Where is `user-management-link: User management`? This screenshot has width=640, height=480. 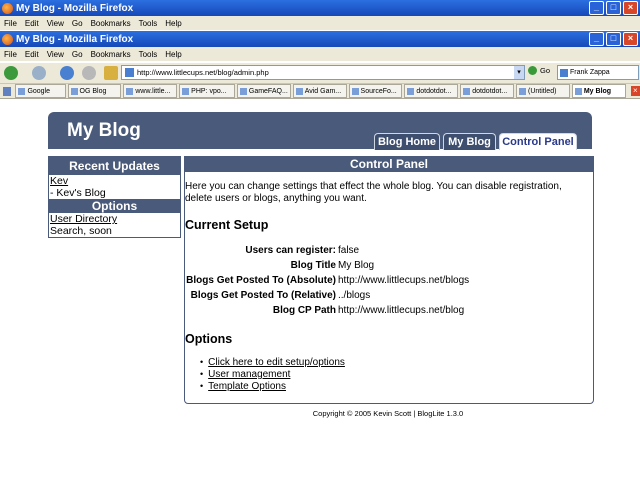
user-management-link: User management is located at coordinates (249, 374).